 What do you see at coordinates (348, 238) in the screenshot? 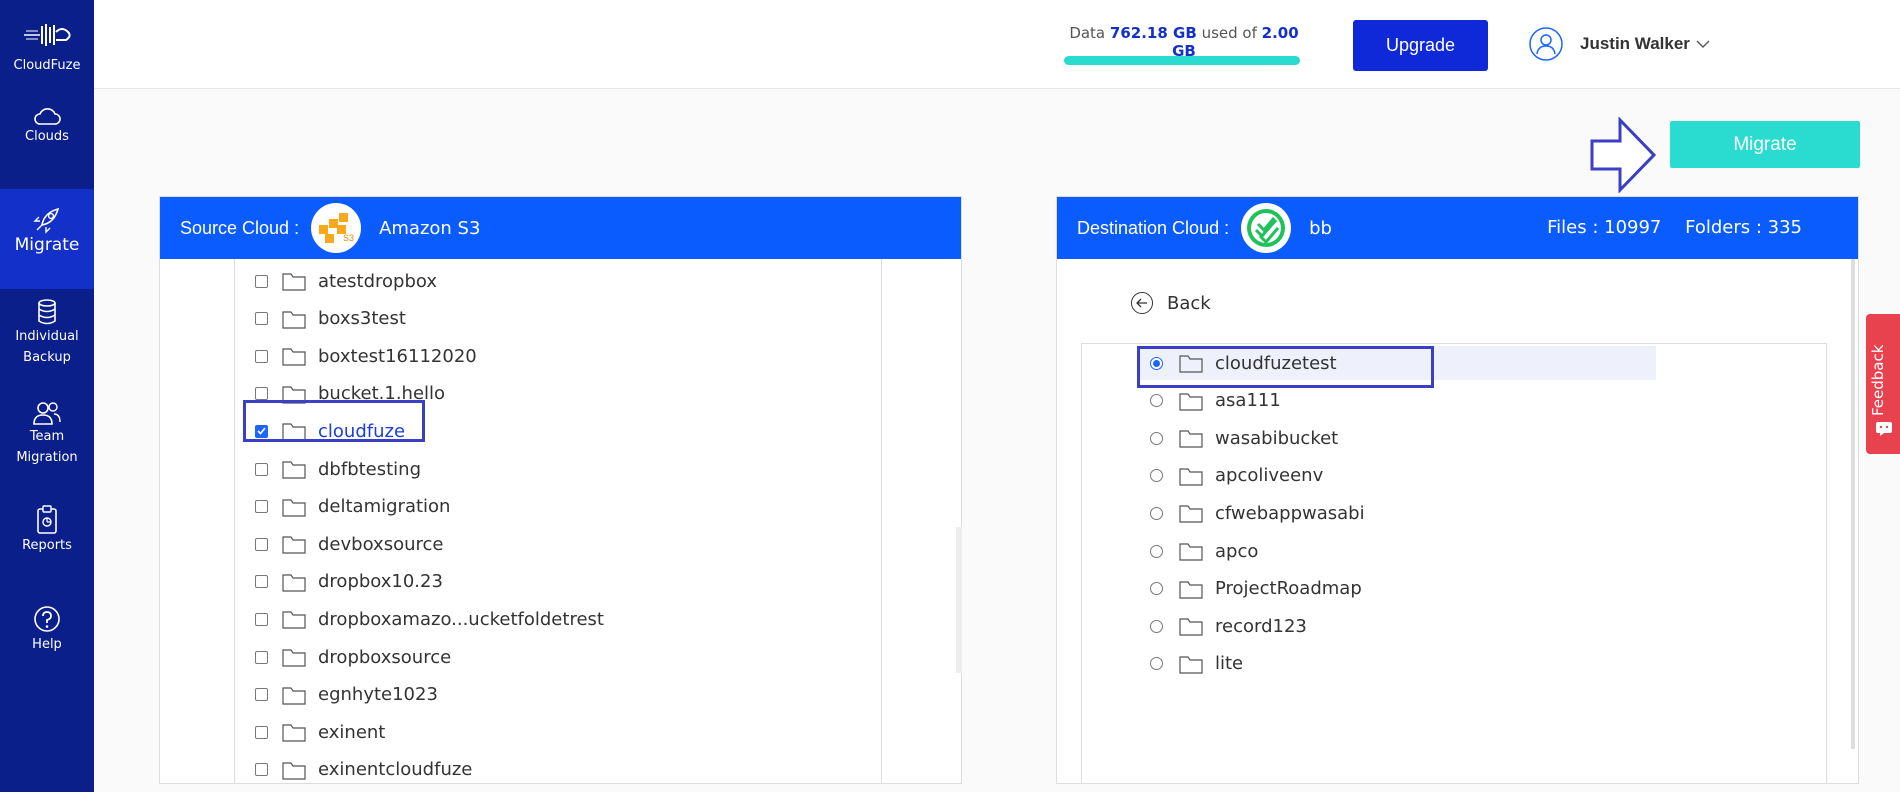
I see `svg-text: S3` at bounding box center [348, 238].